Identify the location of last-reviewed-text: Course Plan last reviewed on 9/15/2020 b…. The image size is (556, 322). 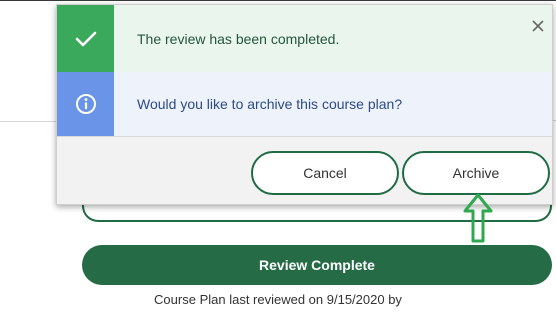
(278, 299).